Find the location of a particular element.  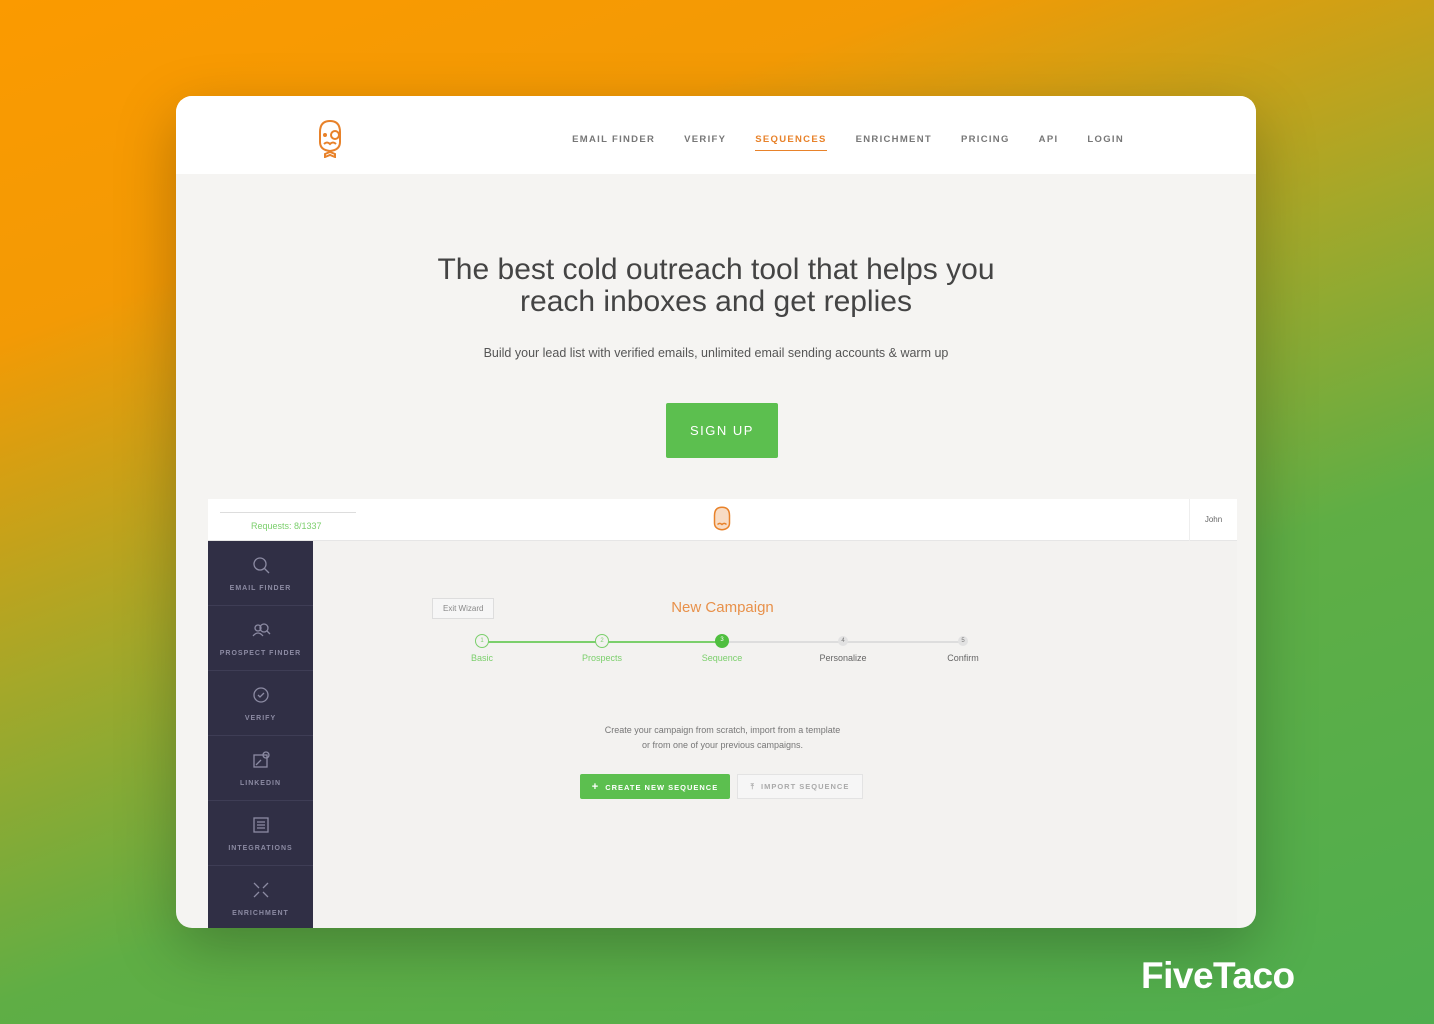

sidebar-item-enrichment: ENRICHMENT is located at coordinates (260, 897).